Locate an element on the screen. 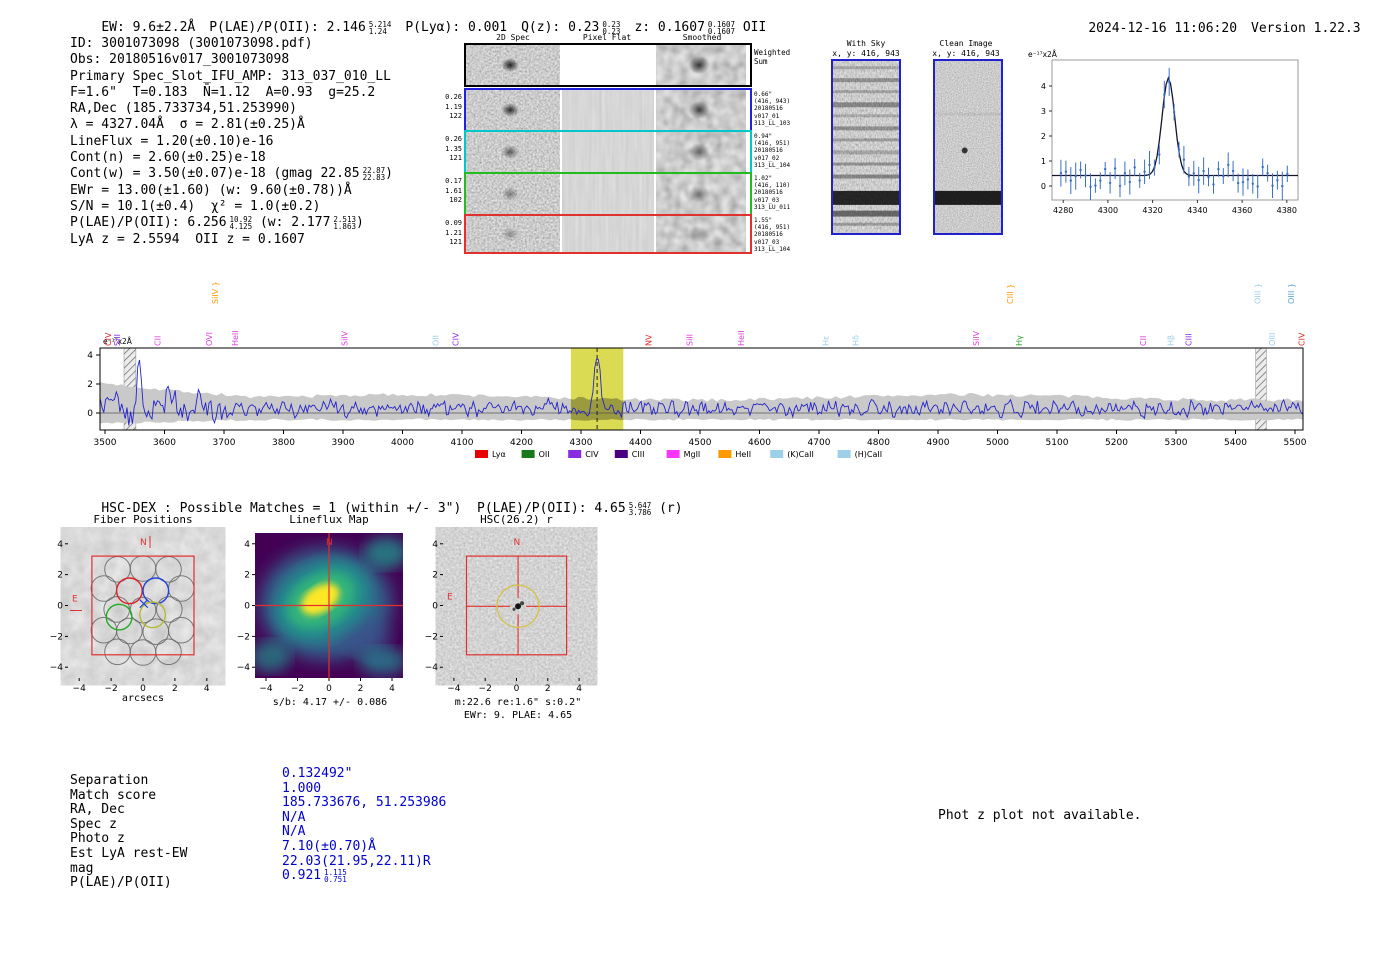 The width and height of the screenshot is (1400, 953). info-line-contn: Cont(n) = 2.60(±0.25)e-18 is located at coordinates (168, 158).